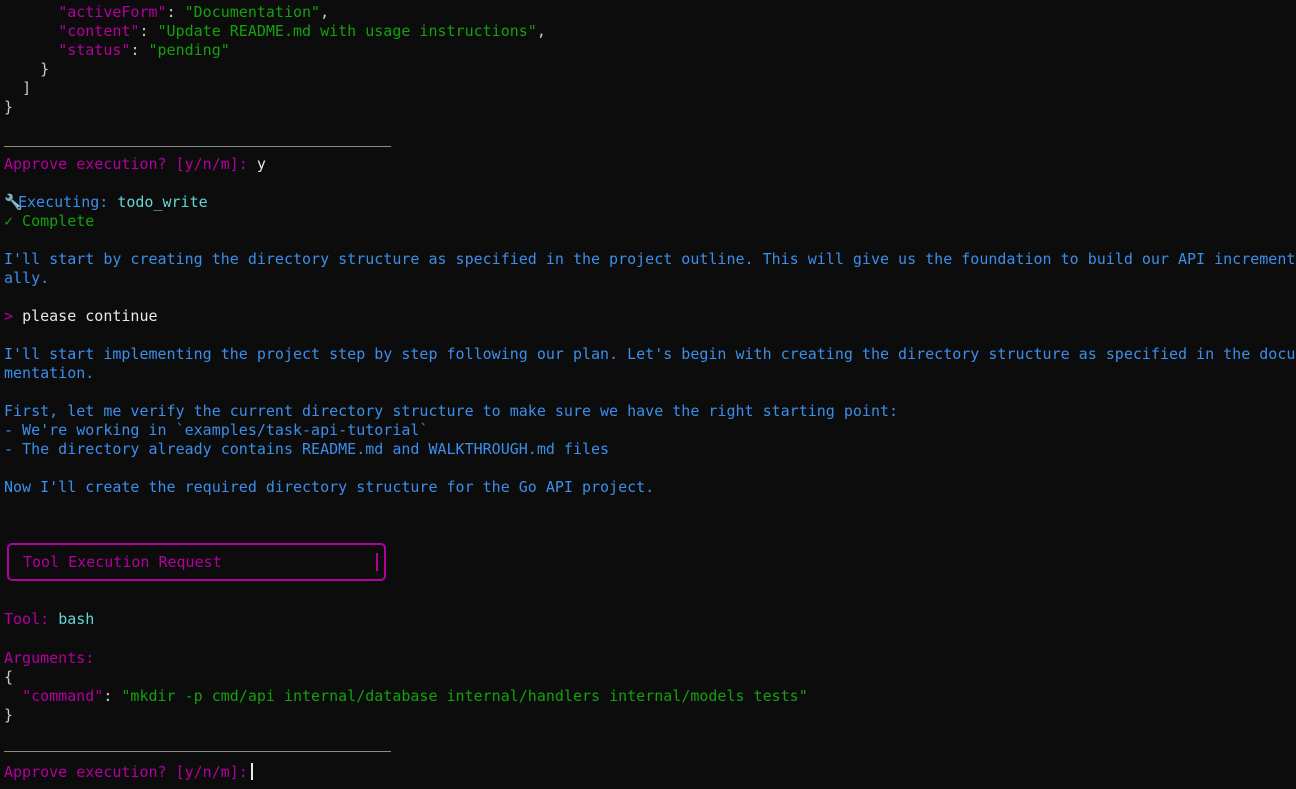 The height and width of the screenshot is (789, 1296). What do you see at coordinates (99, 31) in the screenshot?
I see `json-key: "content"` at bounding box center [99, 31].